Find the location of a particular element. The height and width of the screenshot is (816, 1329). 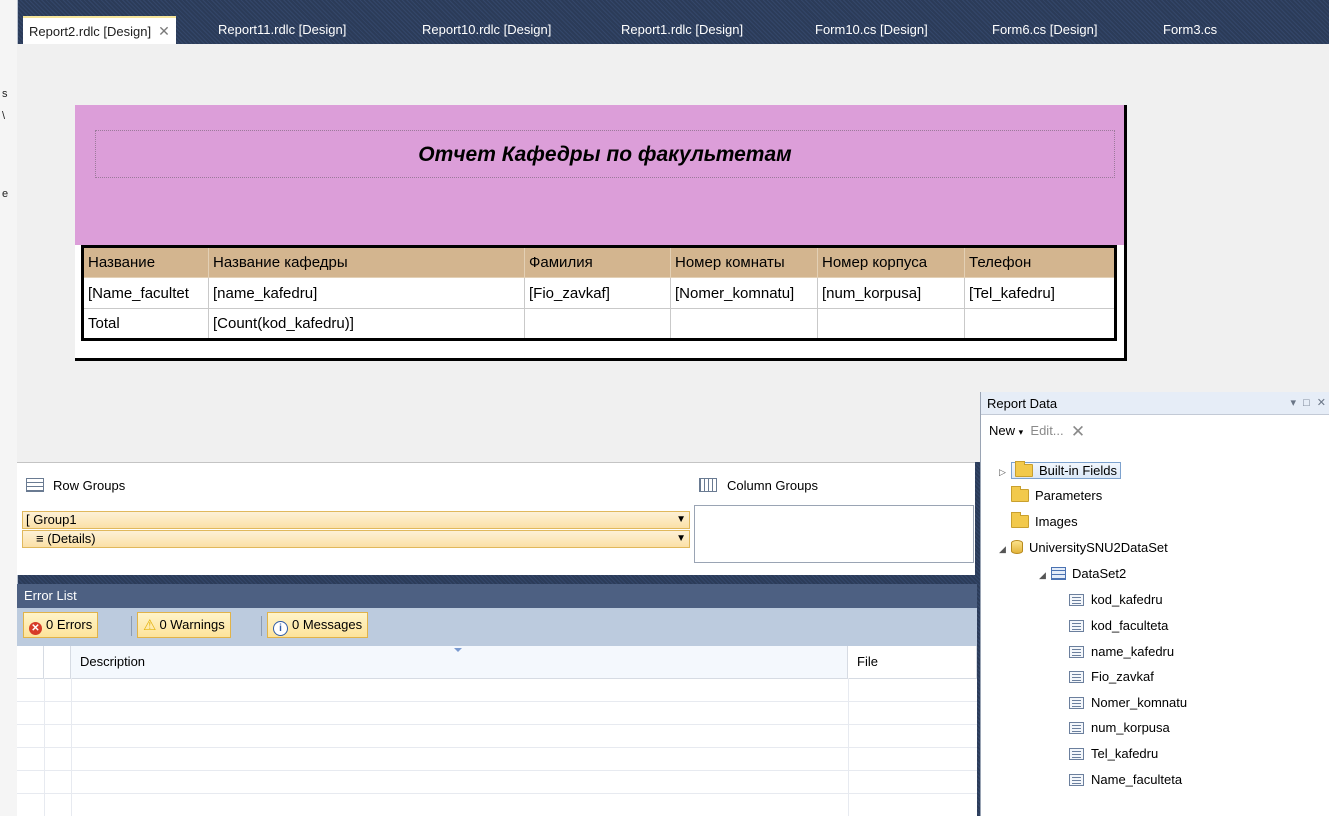

tree-item-label: Nomer_komnatu is located at coordinates (1139, 702).